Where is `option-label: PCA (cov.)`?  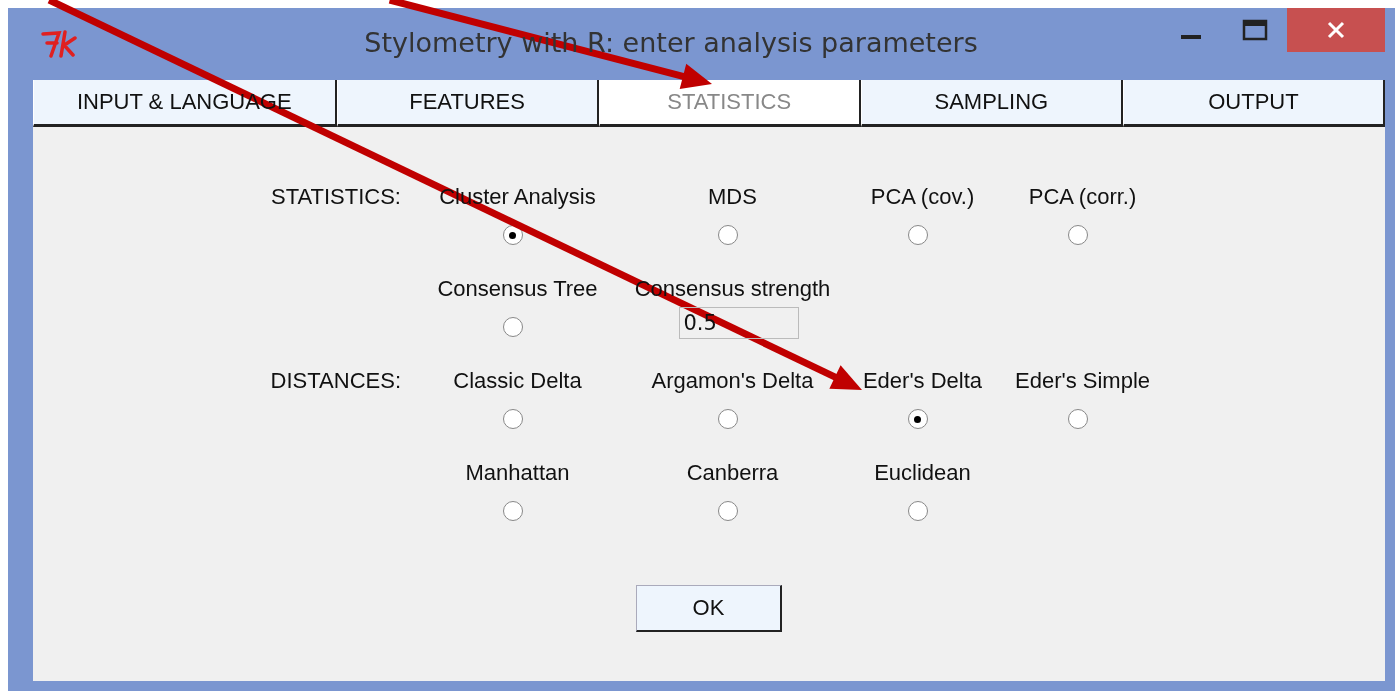
option-label: PCA (cov.) is located at coordinates (922, 197).